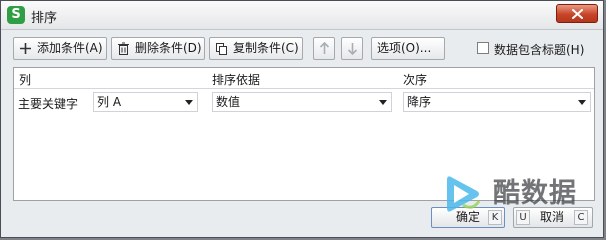  Describe the element at coordinates (48, 104) in the screenshot. I see `primary-key-label: 主要关键字` at that location.